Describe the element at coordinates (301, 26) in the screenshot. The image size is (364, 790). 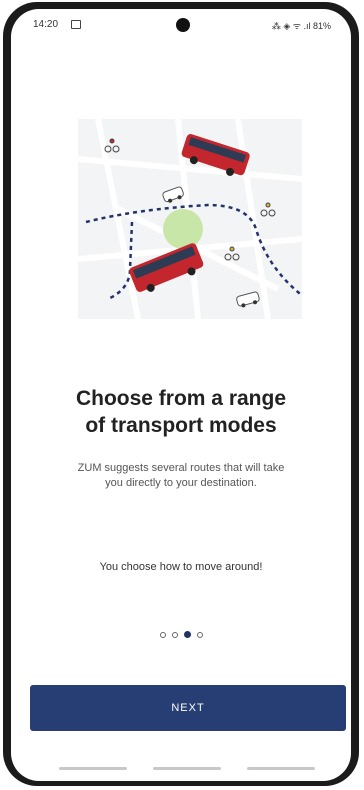
I see `status-icons: ⁂ ◈ ᯤ .ıl 81%` at that location.